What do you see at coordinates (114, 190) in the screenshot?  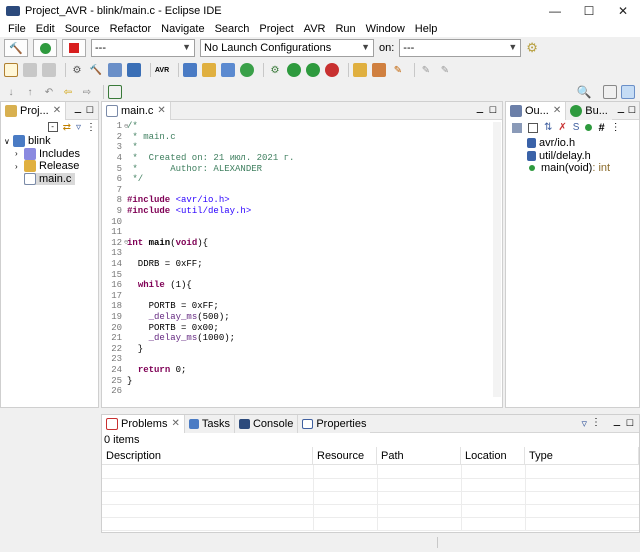 I see `code-line: 7` at bounding box center [114, 190].